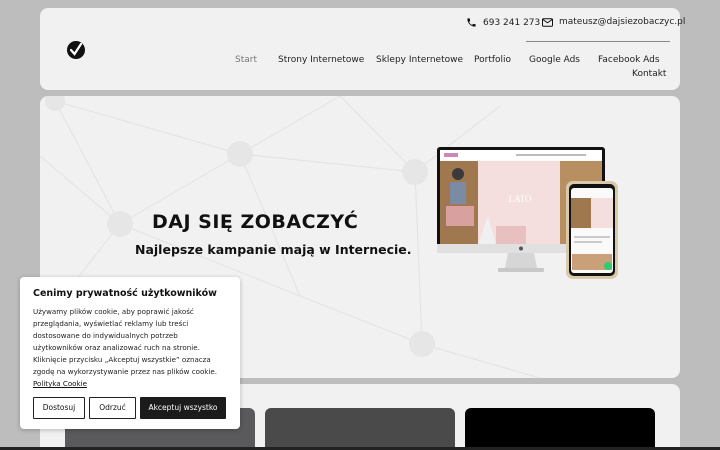 The height and width of the screenshot is (450, 720). Describe the element at coordinates (520, 199) in the screenshot. I see `mockup-text: LATO` at that location.